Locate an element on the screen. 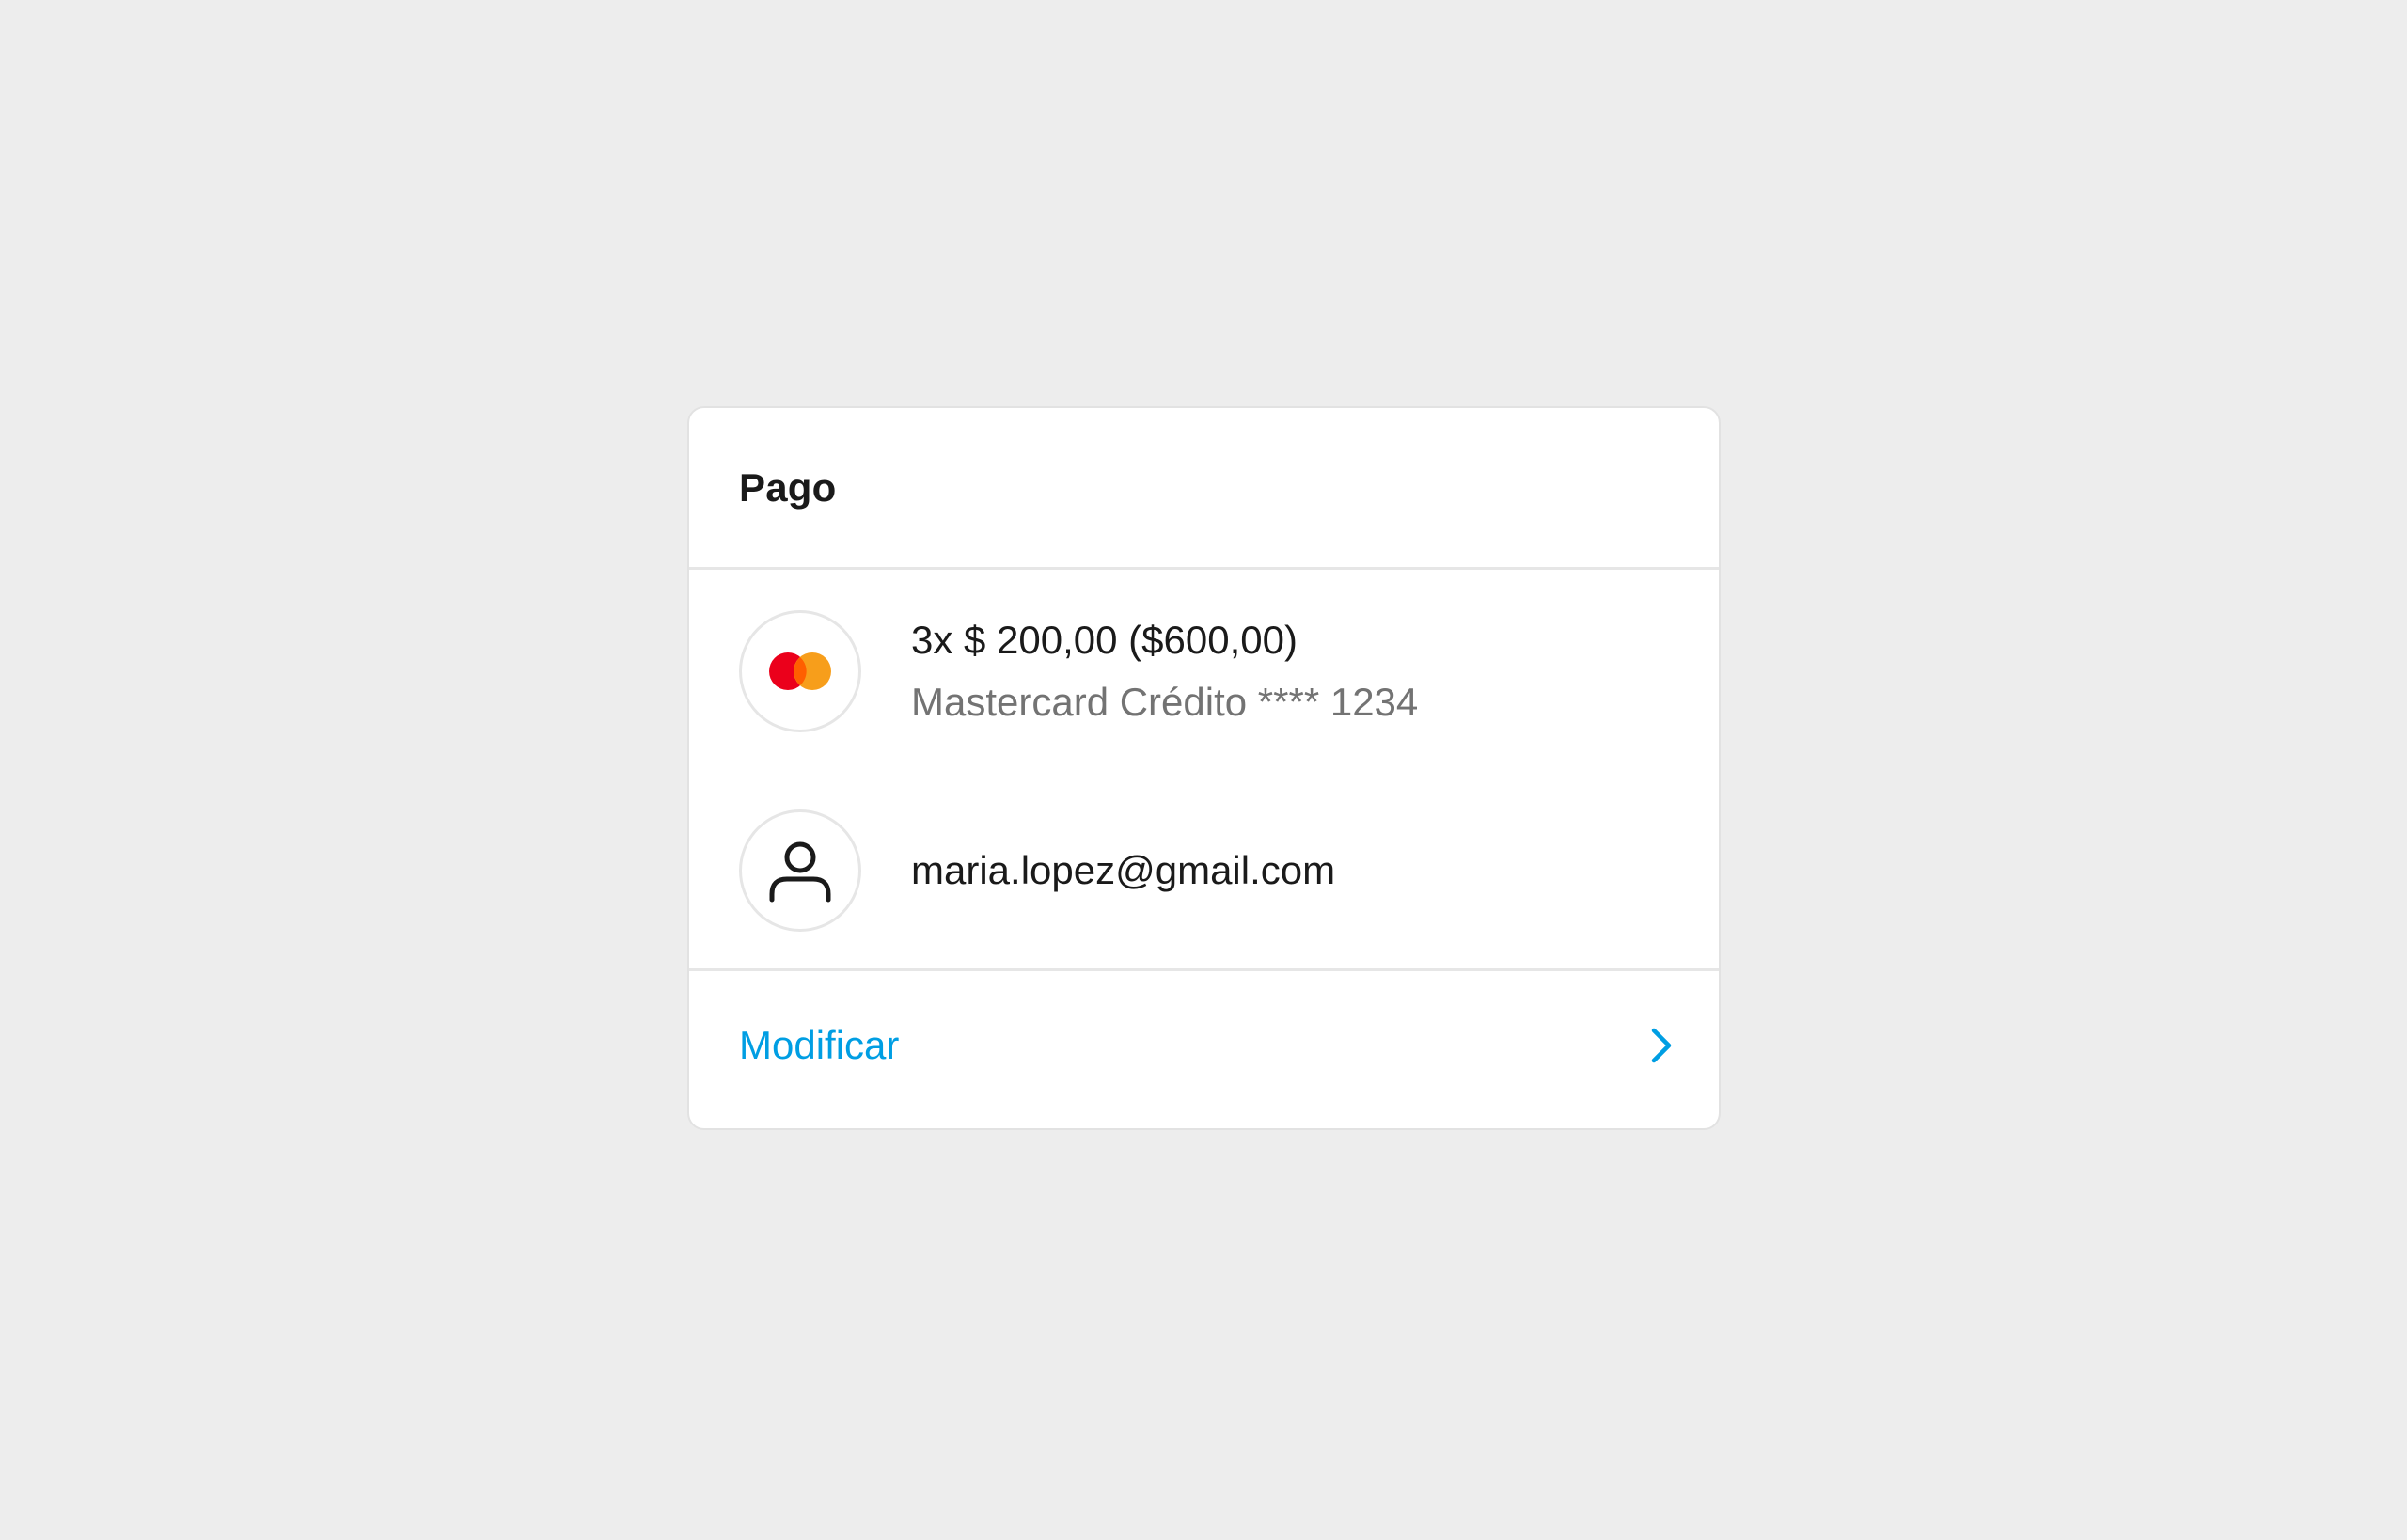 This screenshot has height=1540, width=2407. user-row: maria.lopez@gmail.com is located at coordinates (1204, 871).